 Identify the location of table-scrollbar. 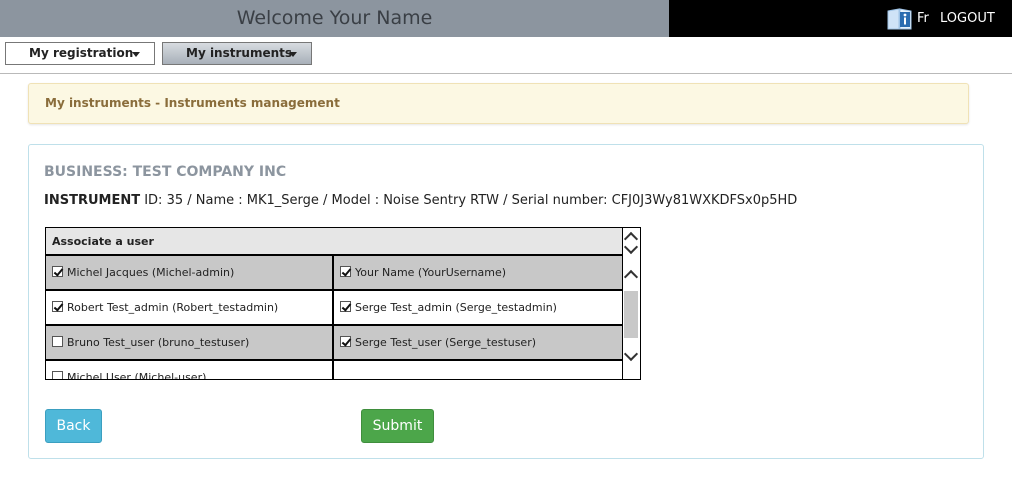
(631, 317).